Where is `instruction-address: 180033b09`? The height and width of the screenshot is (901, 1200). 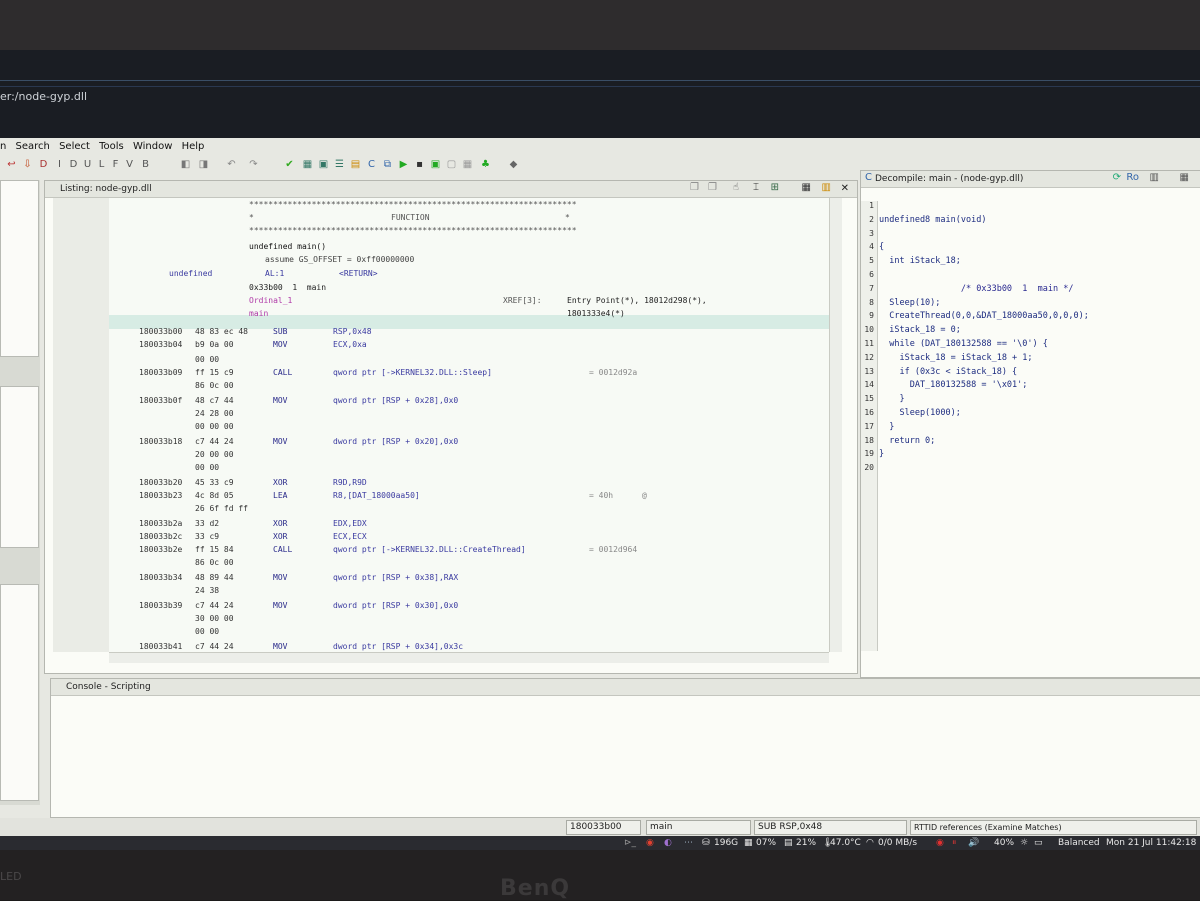
instruction-address: 180033b09 is located at coordinates (160, 372).